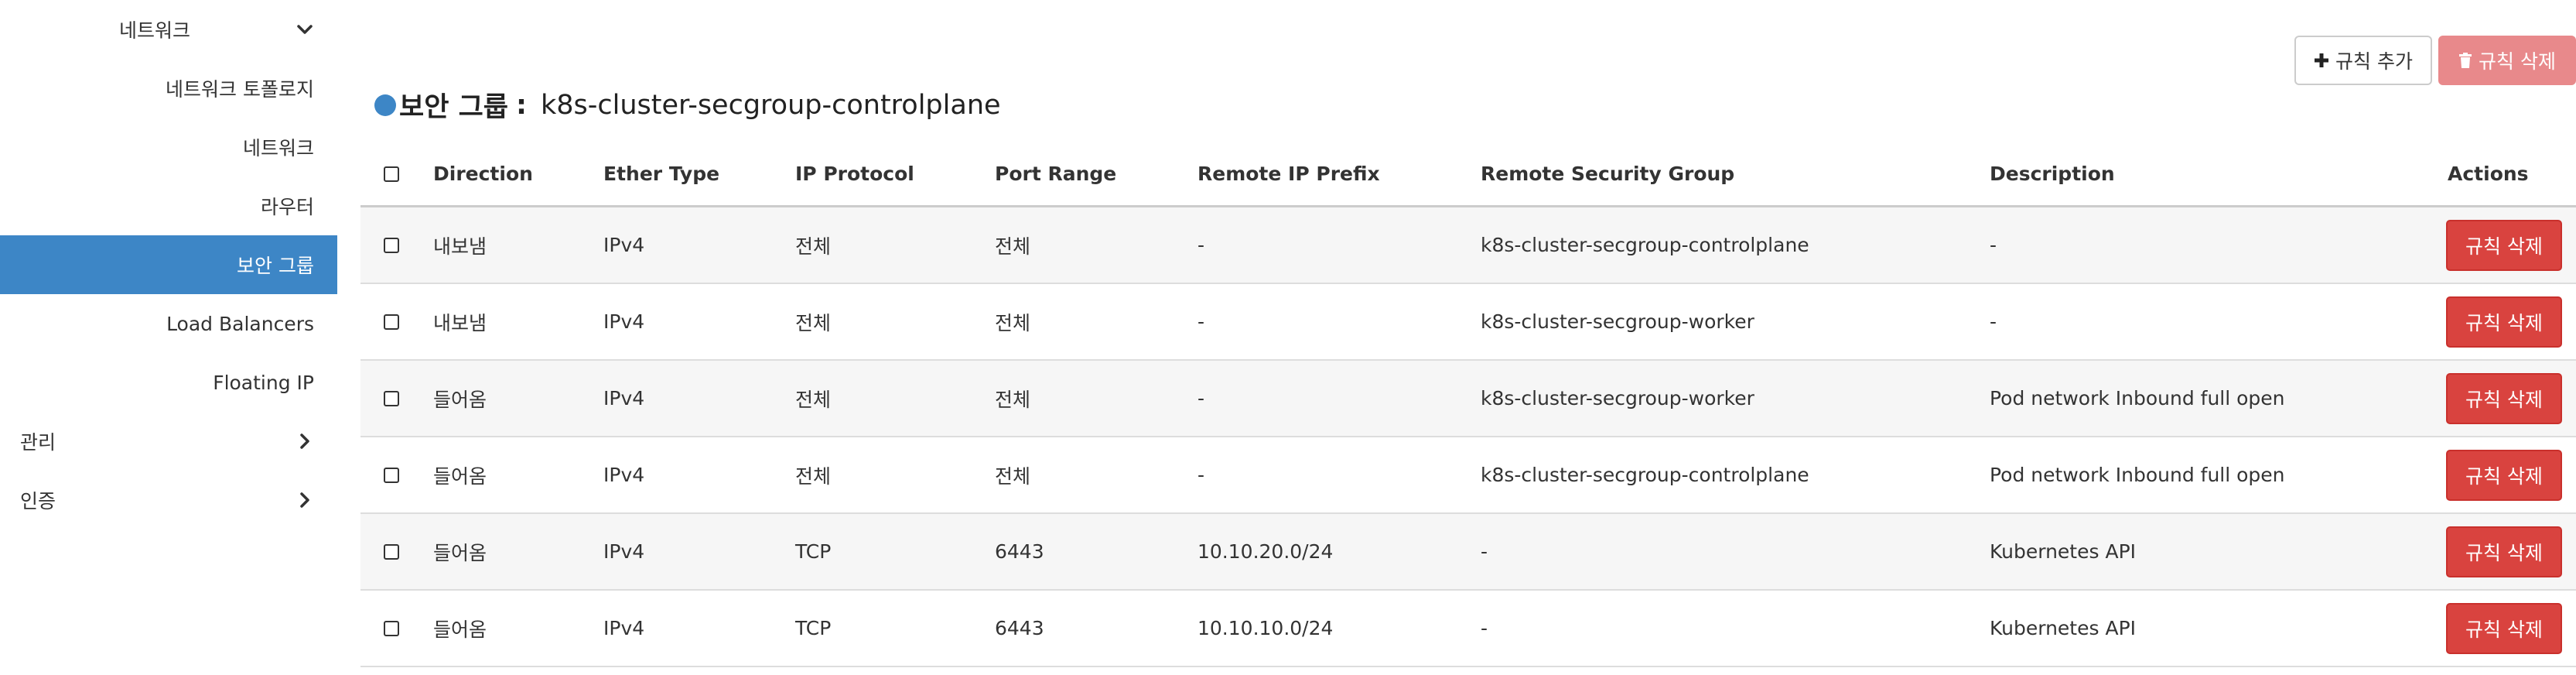  I want to click on cell-ip-protocol: TCP, so click(813, 628).